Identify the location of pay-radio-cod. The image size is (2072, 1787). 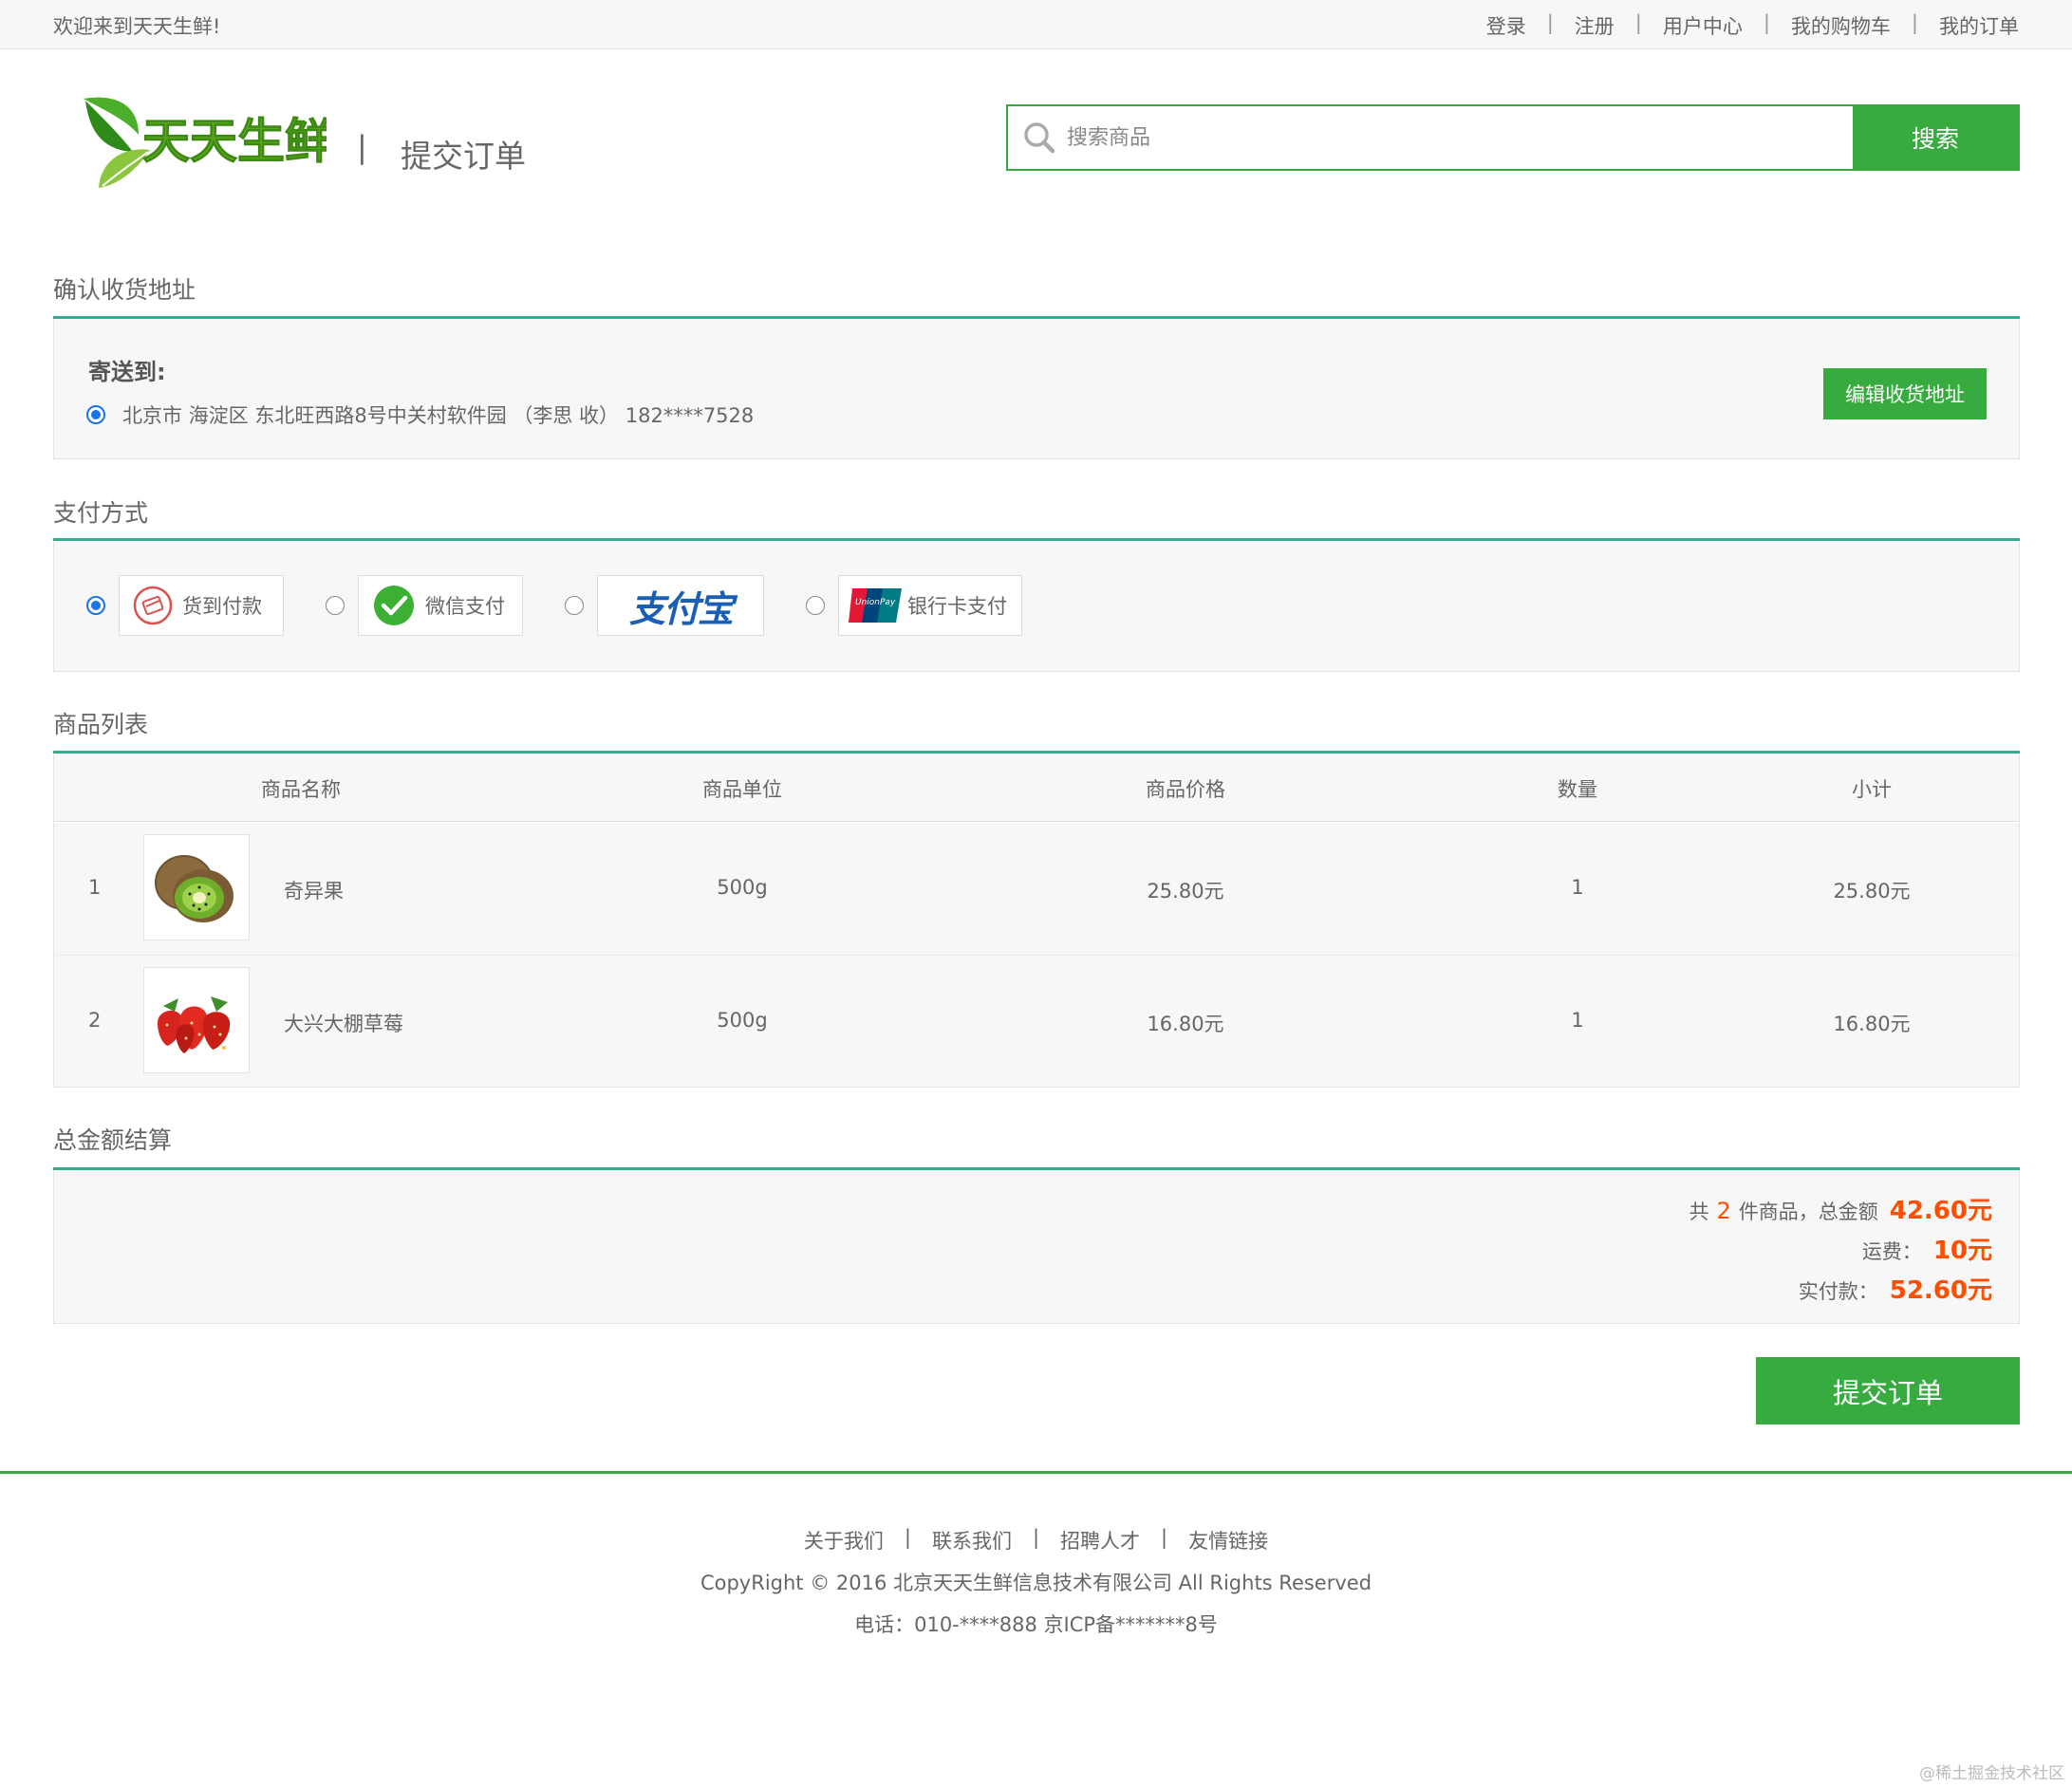
(95, 606).